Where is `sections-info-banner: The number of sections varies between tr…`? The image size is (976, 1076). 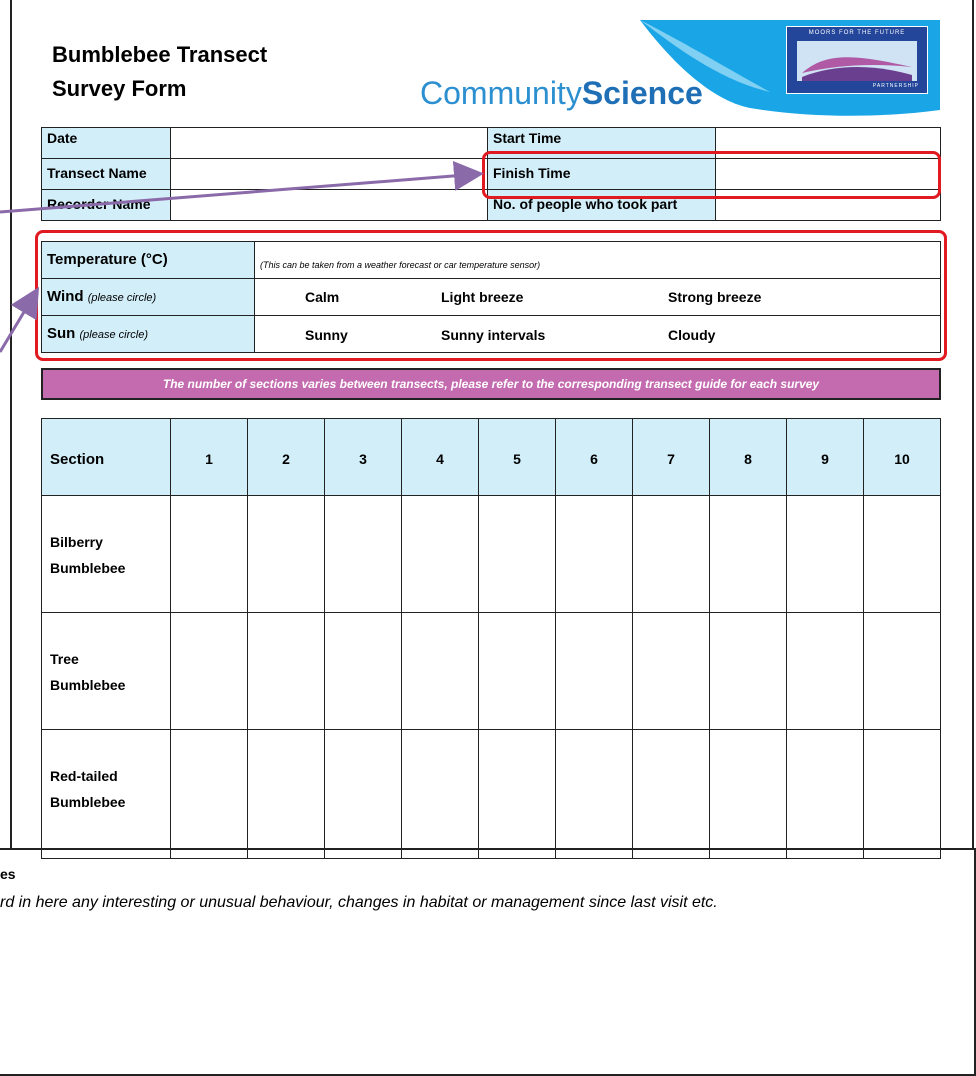
sections-info-banner: The number of sections varies between tr… is located at coordinates (491, 384).